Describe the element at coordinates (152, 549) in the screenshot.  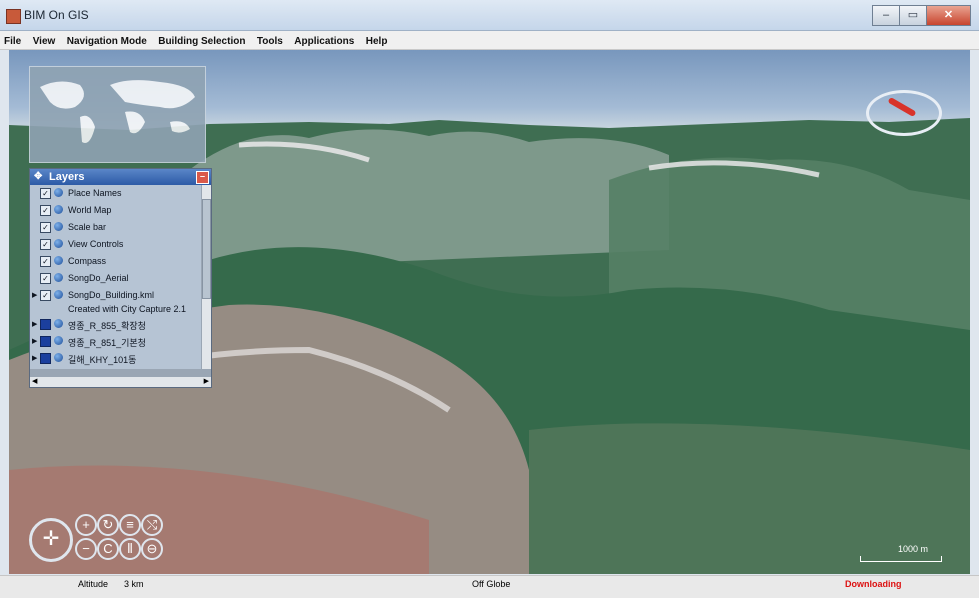
I see `reset-view-button: ⊖` at that location.